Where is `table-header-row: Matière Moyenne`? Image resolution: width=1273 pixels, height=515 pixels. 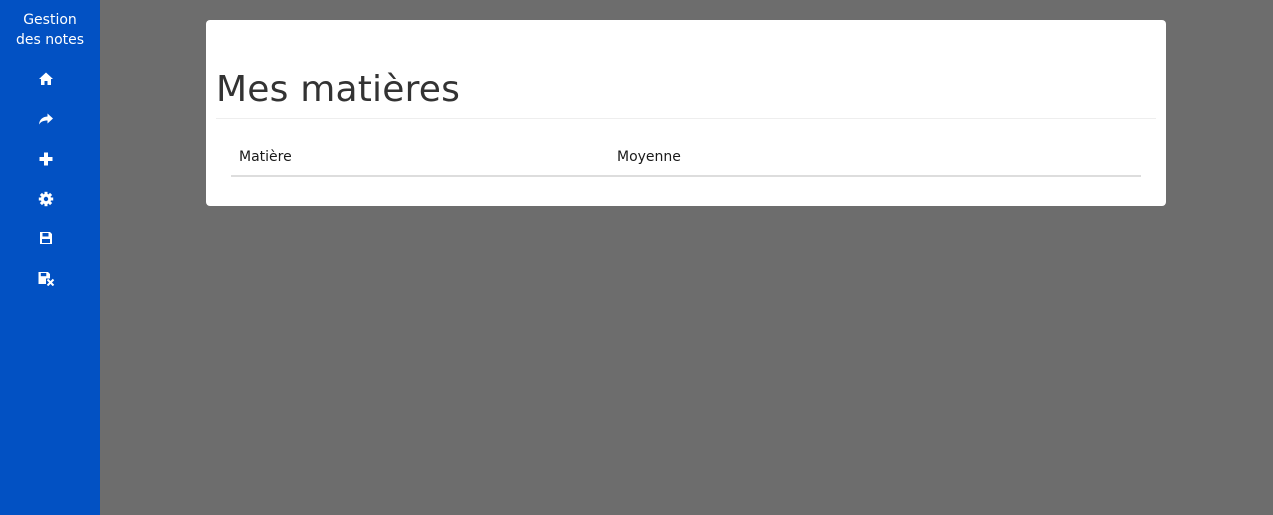
table-header-row: Matière Moyenne is located at coordinates (686, 158).